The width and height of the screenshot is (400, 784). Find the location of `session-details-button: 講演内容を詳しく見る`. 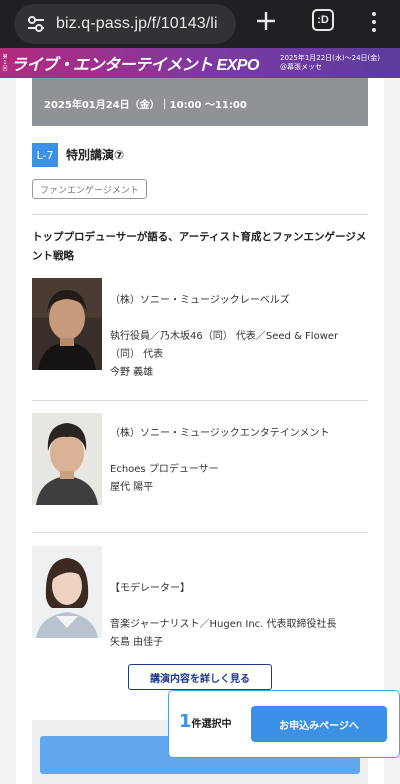

session-details-button: 講演内容を詳しく見る is located at coordinates (200, 677).